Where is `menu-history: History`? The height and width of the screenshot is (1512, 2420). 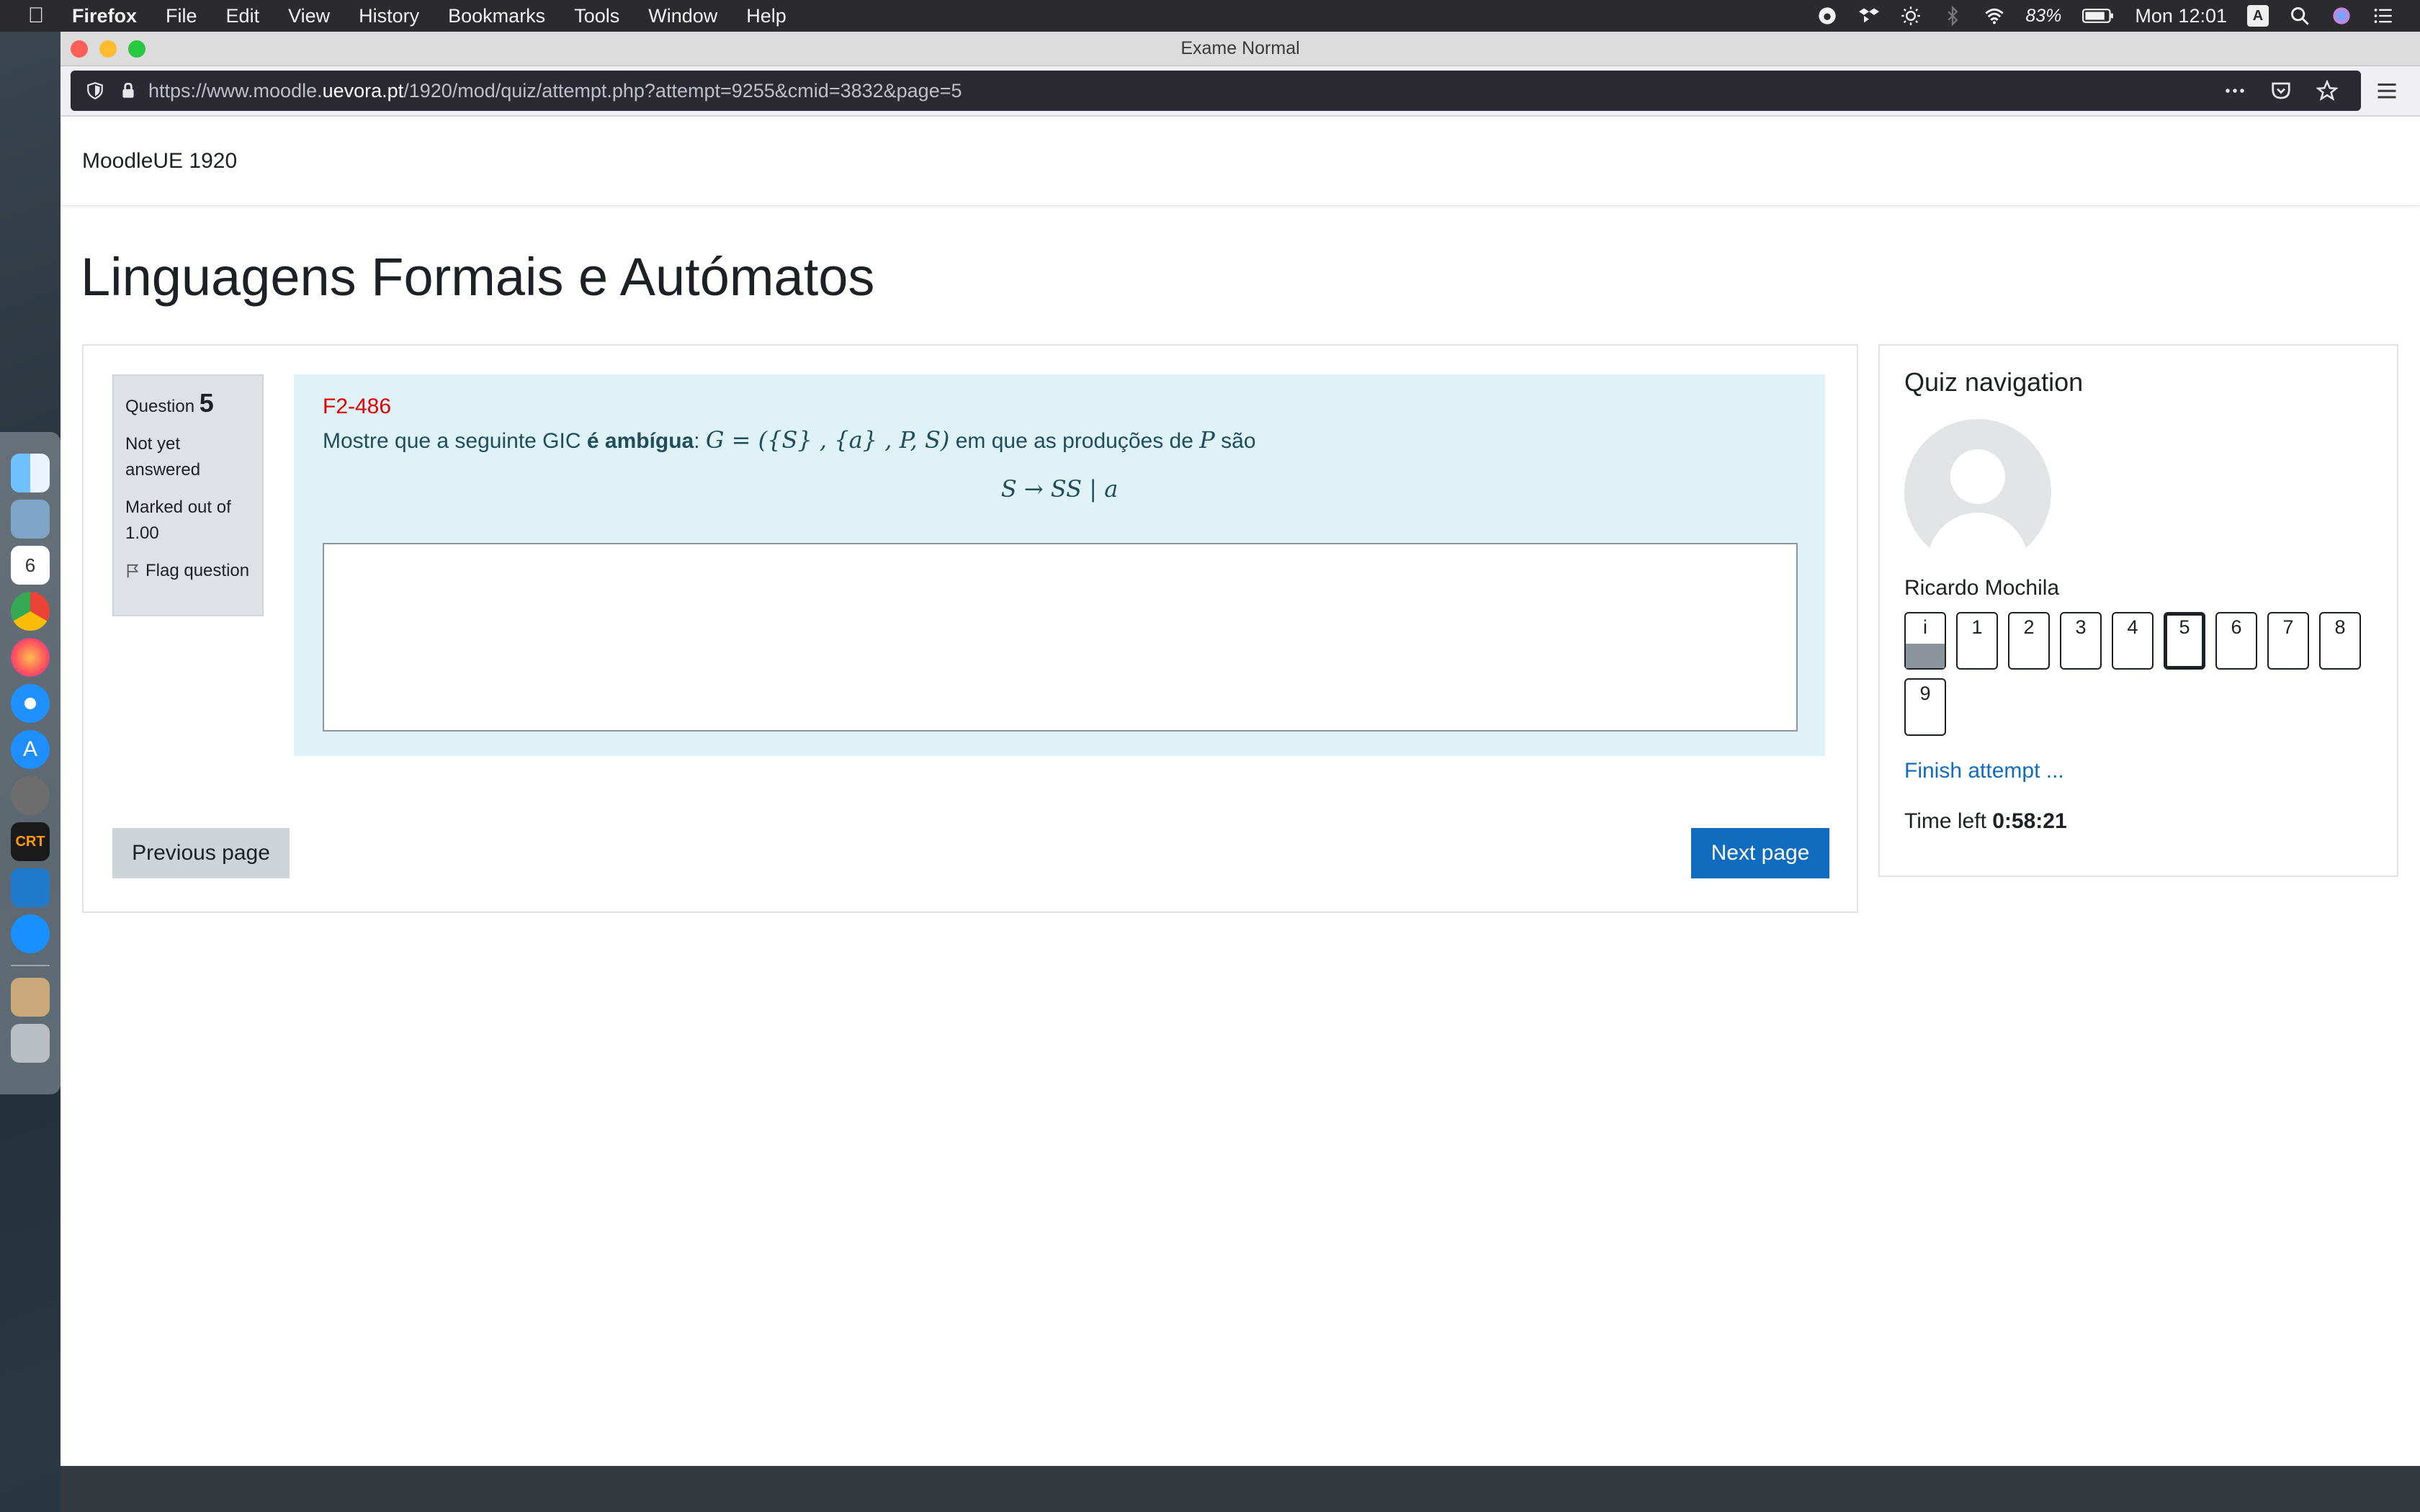
menu-history: History is located at coordinates (389, 16).